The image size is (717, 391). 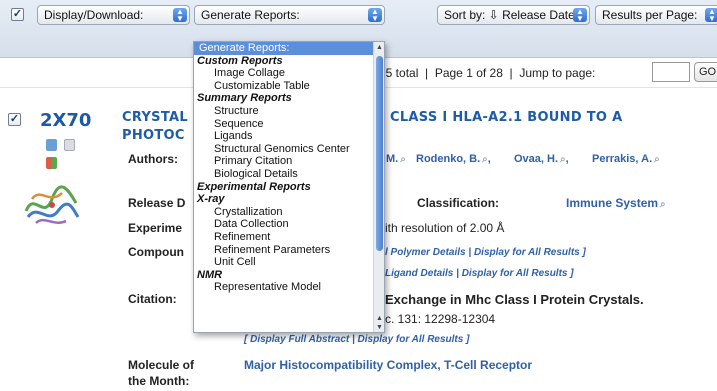 I want to click on citation-label: Citation:, so click(x=152, y=299).